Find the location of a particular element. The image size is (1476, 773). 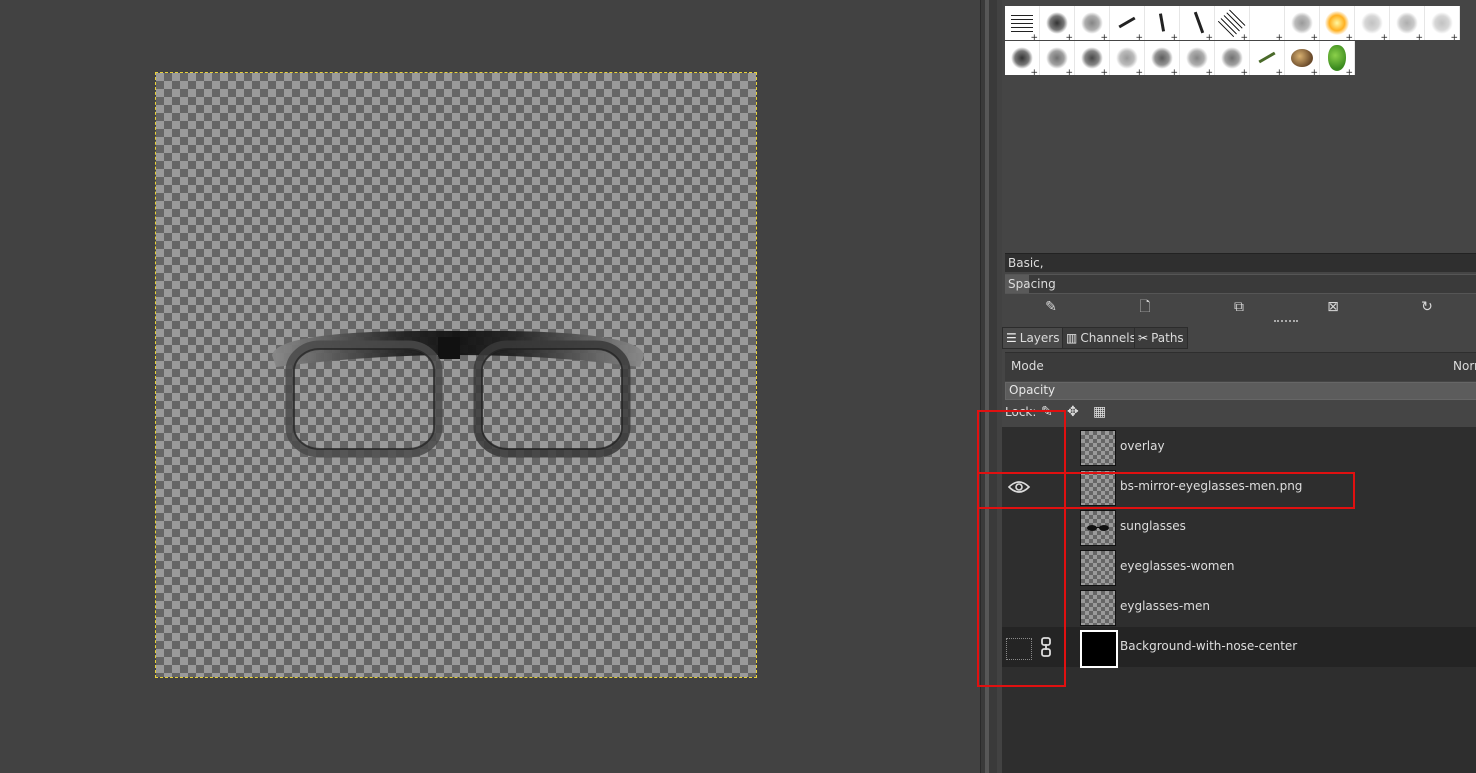

opacity-label: Opacity is located at coordinates (1032, 390).